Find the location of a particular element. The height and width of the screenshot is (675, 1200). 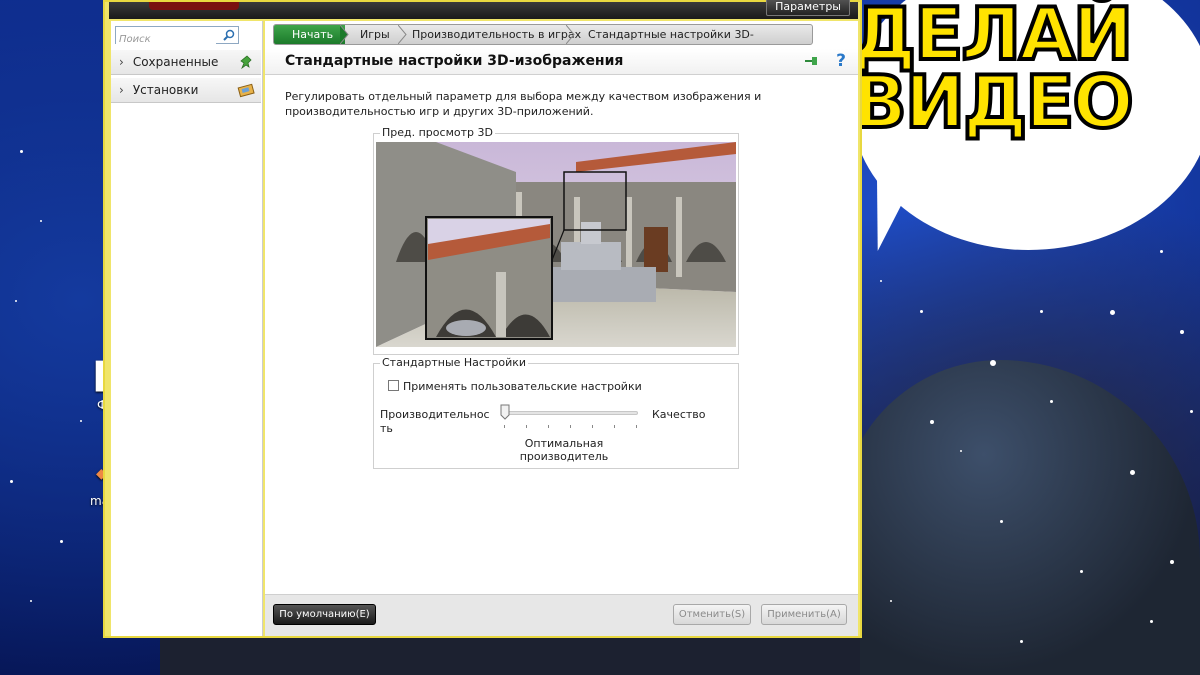

brand-logo is located at coordinates (194, 6).